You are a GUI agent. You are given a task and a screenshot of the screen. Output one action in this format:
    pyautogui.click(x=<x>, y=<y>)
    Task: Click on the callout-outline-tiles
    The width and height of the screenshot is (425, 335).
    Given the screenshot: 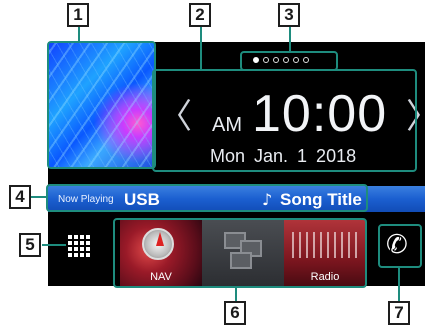 What is the action you would take?
    pyautogui.click(x=240, y=253)
    